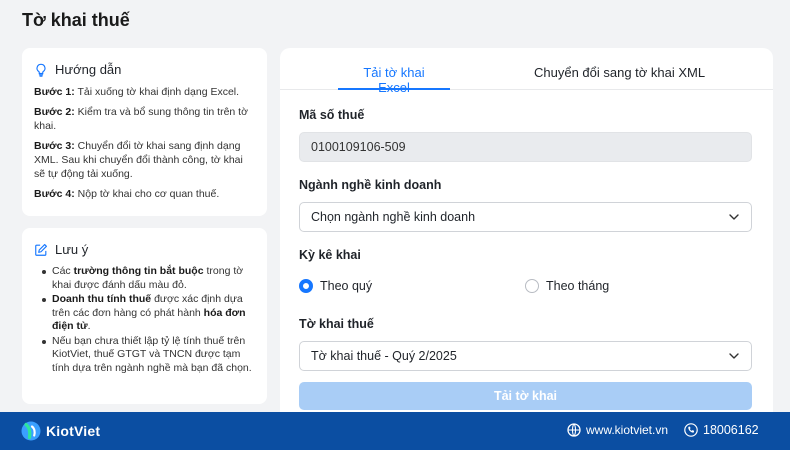 The height and width of the screenshot is (450, 790). What do you see at coordinates (370, 185) in the screenshot?
I see `industry-label: Ngành nghề kinh doanh` at bounding box center [370, 185].